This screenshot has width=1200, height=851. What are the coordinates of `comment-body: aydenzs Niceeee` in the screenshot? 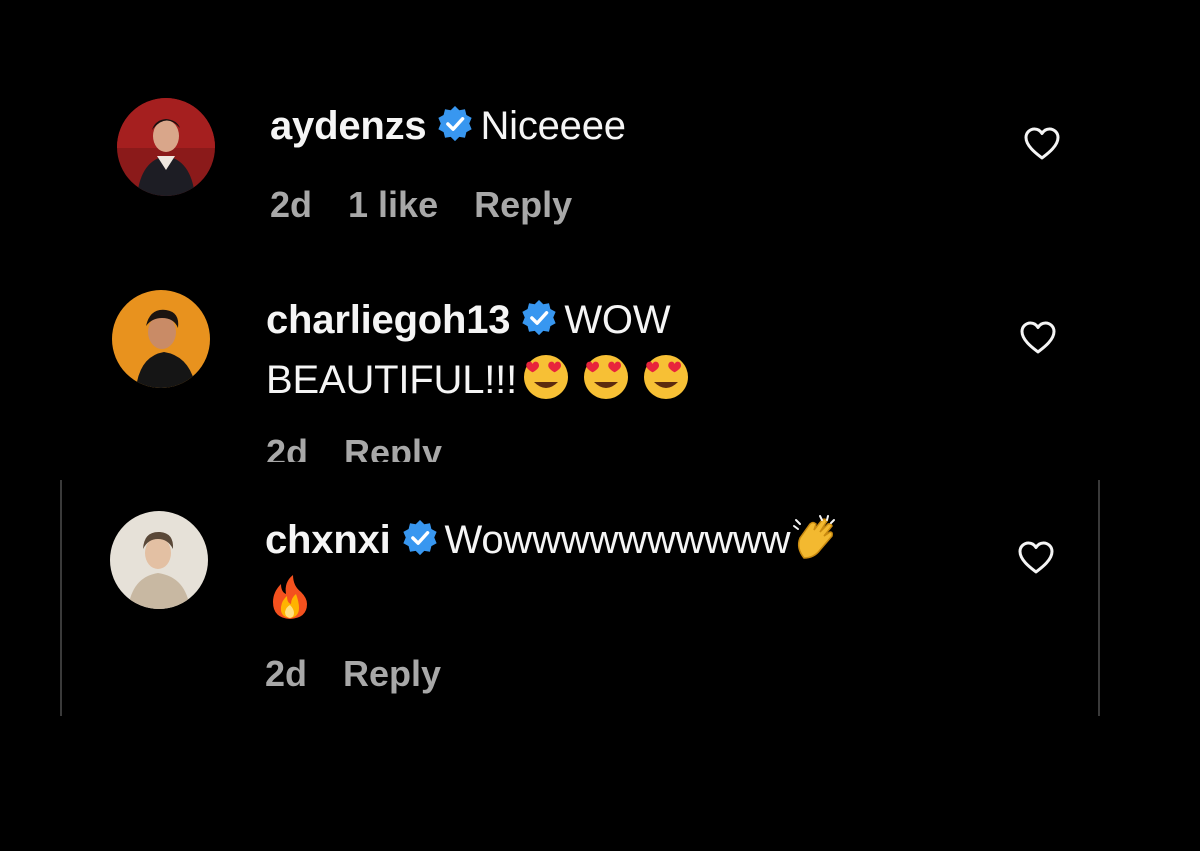 It's located at (620, 126).